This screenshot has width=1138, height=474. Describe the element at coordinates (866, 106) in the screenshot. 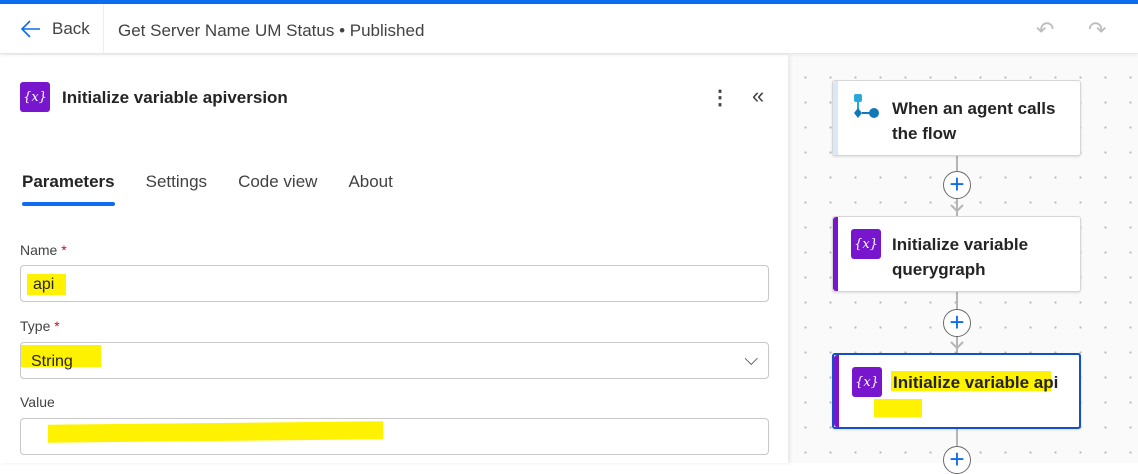

I see `agent-trigger-icon` at that location.